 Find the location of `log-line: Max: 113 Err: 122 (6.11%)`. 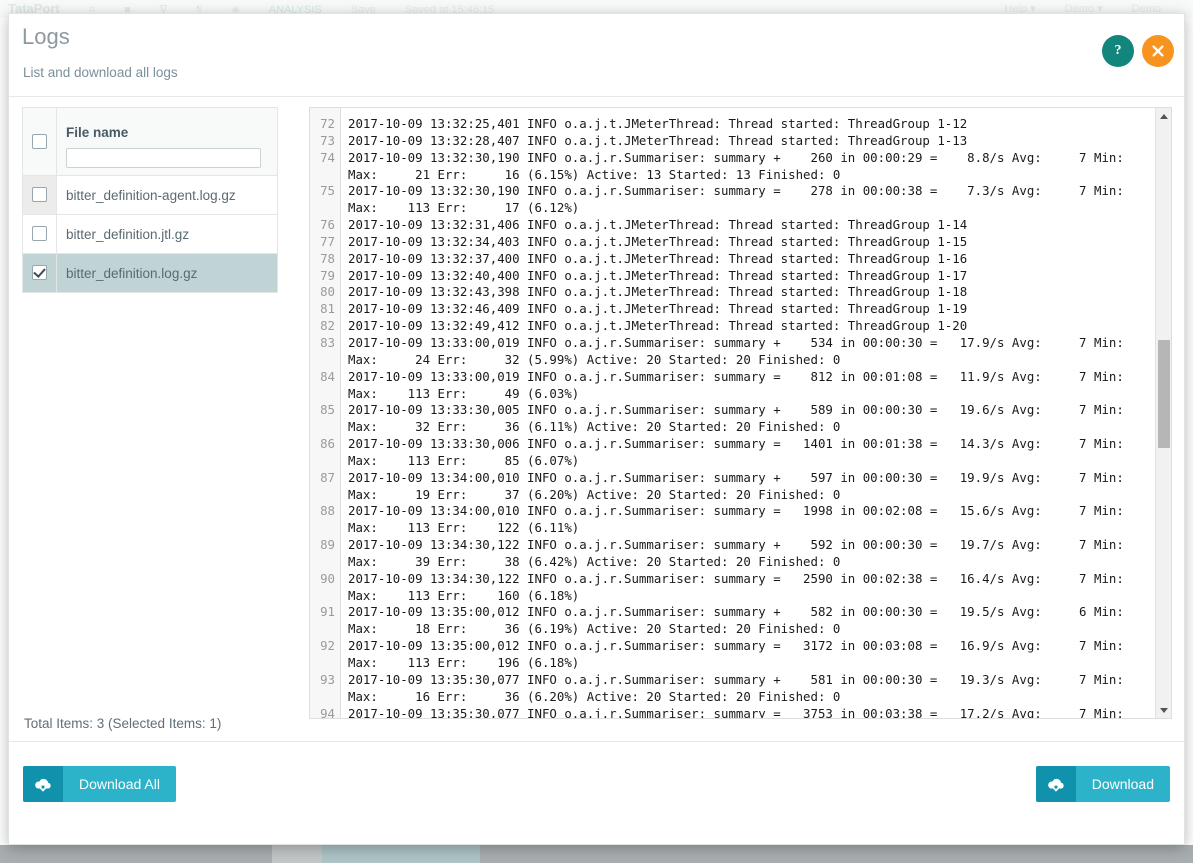

log-line: Max: 113 Err: 122 (6.11%) is located at coordinates (732, 528).